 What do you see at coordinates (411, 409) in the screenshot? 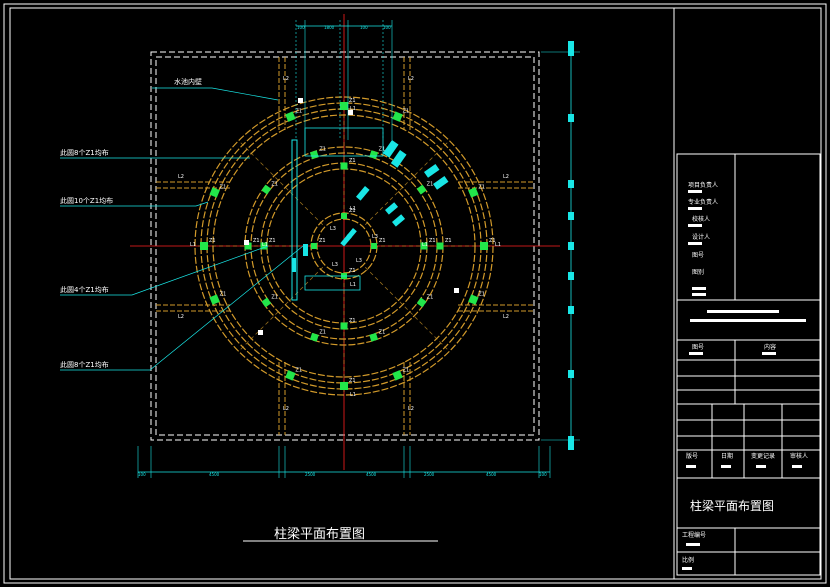
I see `beam-label-l2-3: L2` at bounding box center [411, 409].